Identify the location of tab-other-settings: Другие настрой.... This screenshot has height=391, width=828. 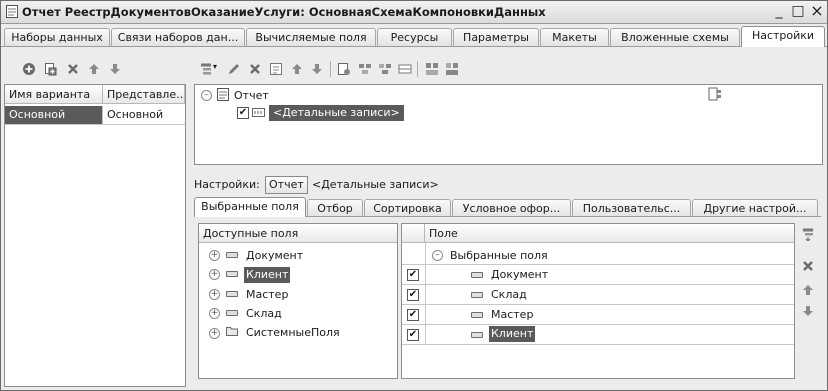
(755, 208).